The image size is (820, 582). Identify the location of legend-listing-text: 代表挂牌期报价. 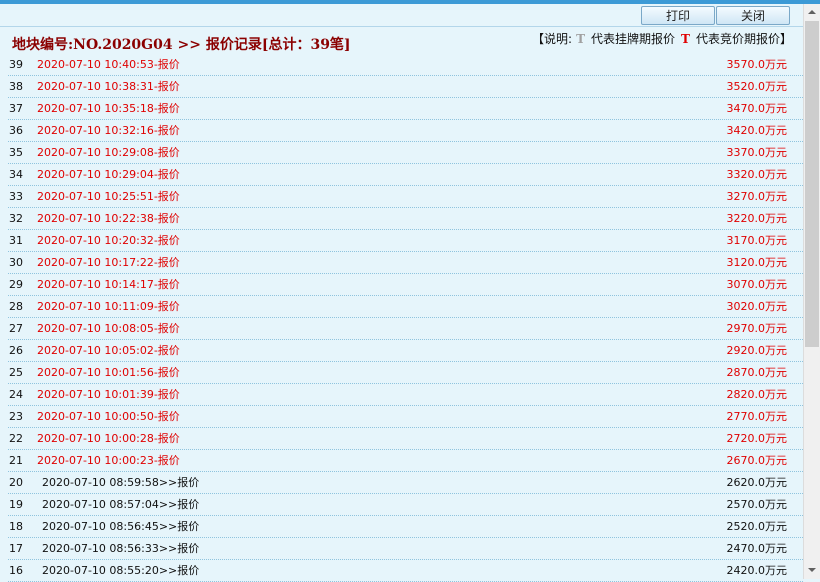
(633, 39).